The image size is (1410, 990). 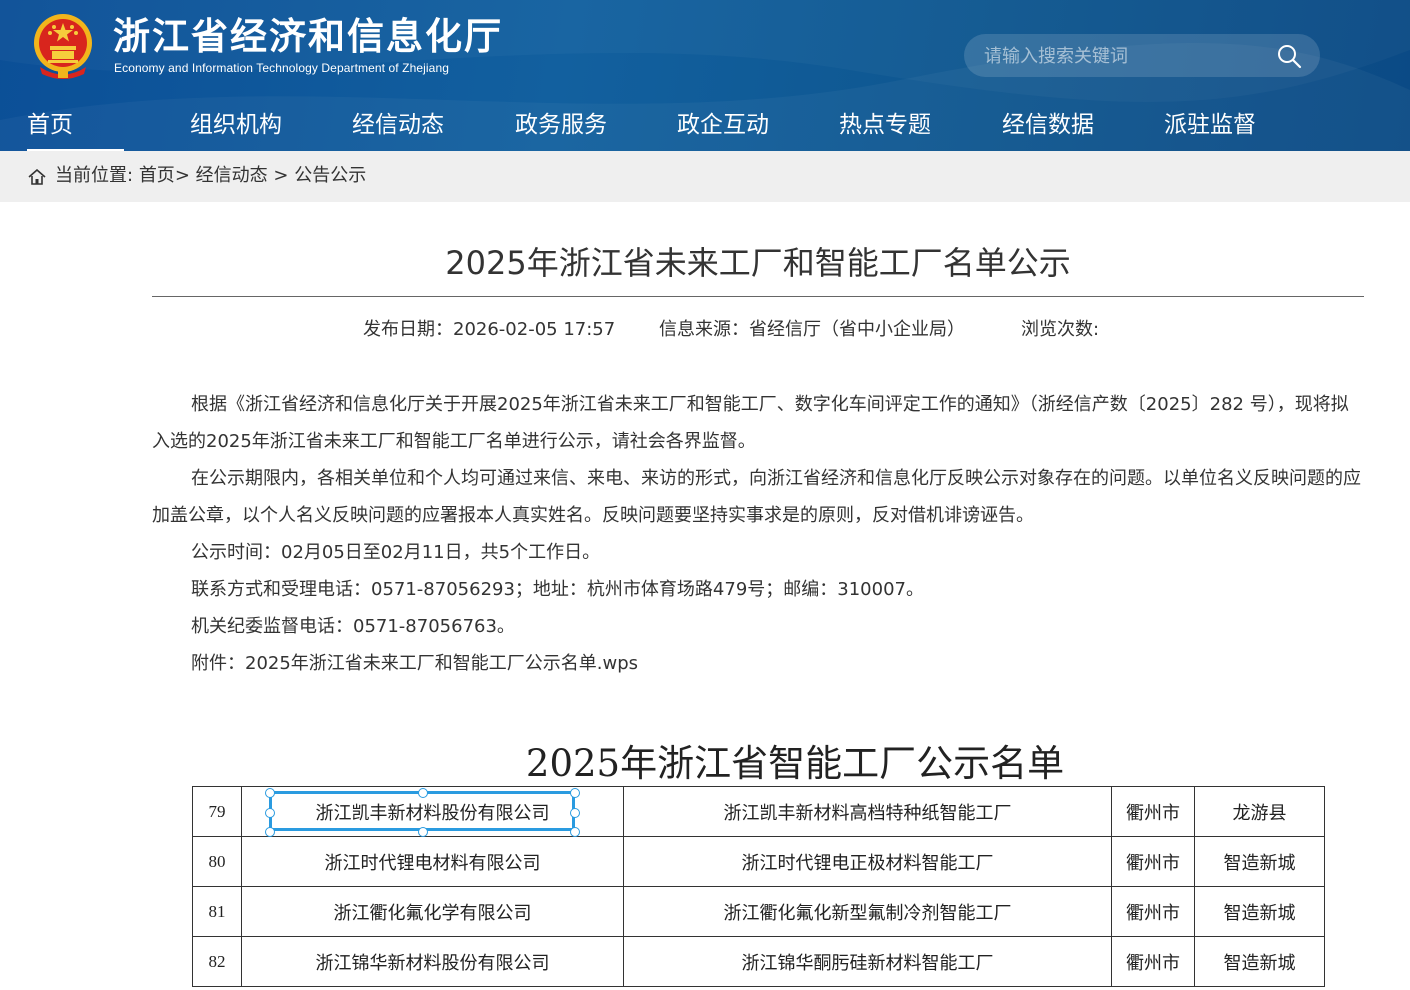 What do you see at coordinates (1124, 56) in the screenshot?
I see `search-input` at bounding box center [1124, 56].